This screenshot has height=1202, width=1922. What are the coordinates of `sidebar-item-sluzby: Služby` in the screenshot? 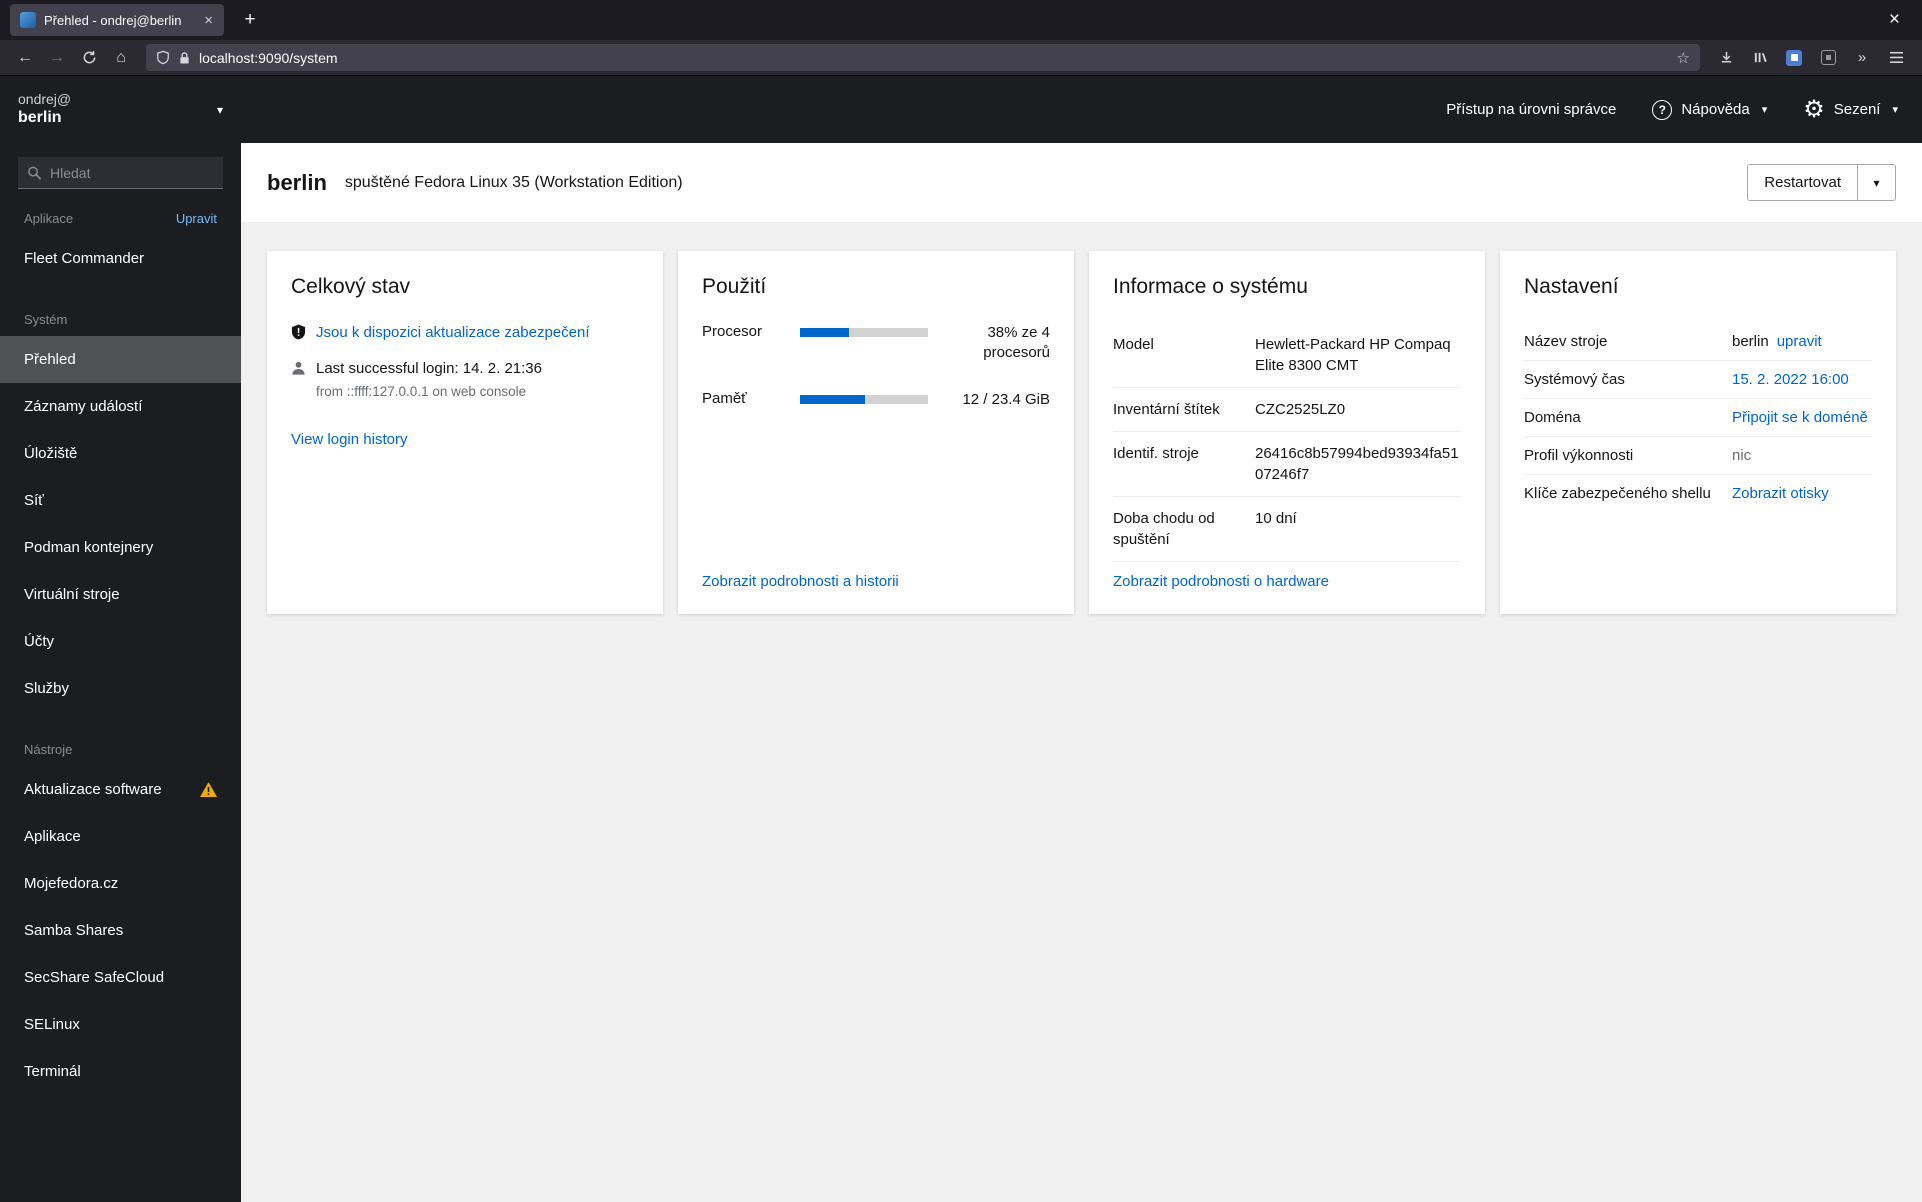 It's located at (120, 688).